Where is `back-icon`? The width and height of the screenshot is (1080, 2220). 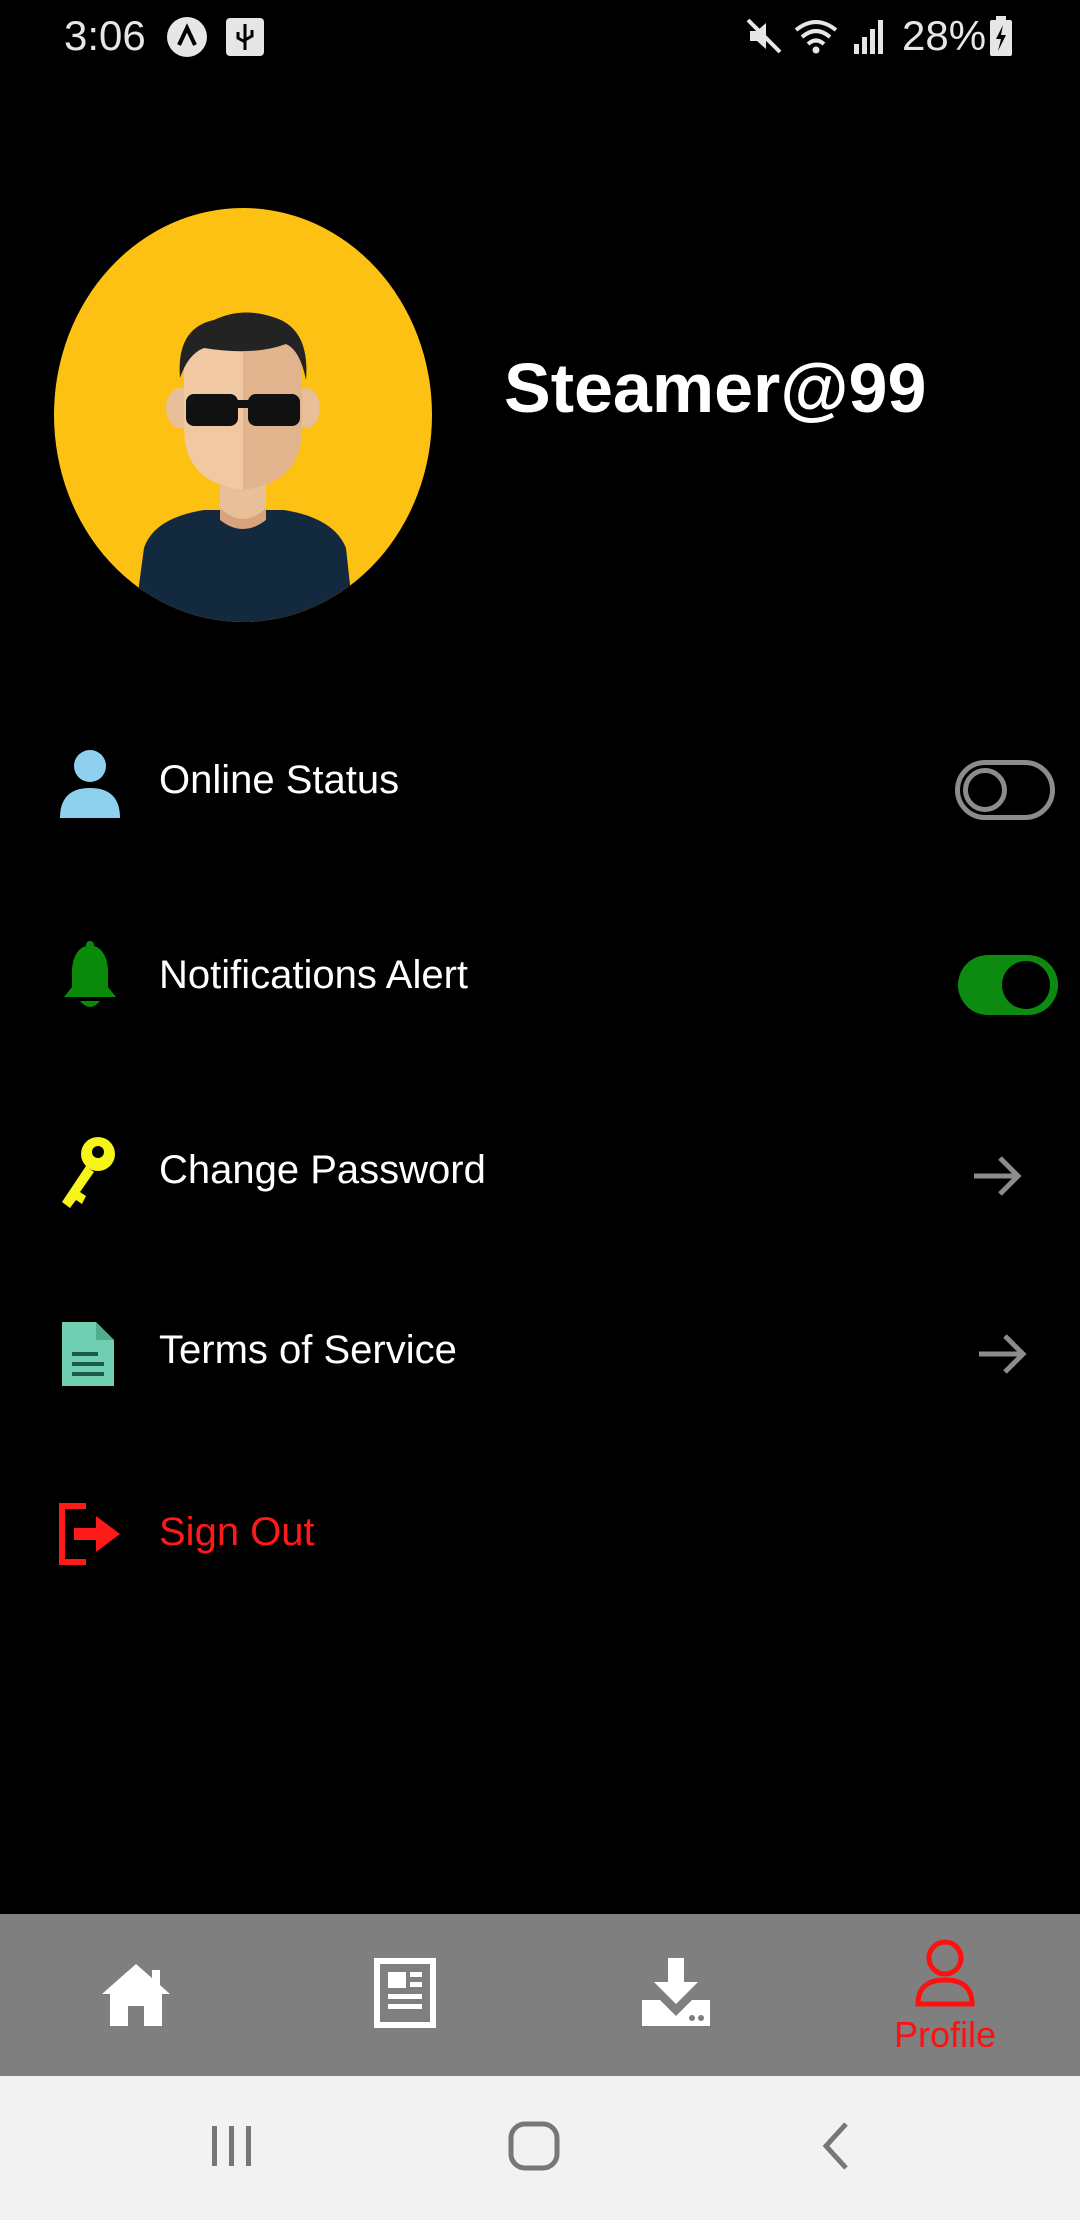
back-icon is located at coordinates (836, 2148).